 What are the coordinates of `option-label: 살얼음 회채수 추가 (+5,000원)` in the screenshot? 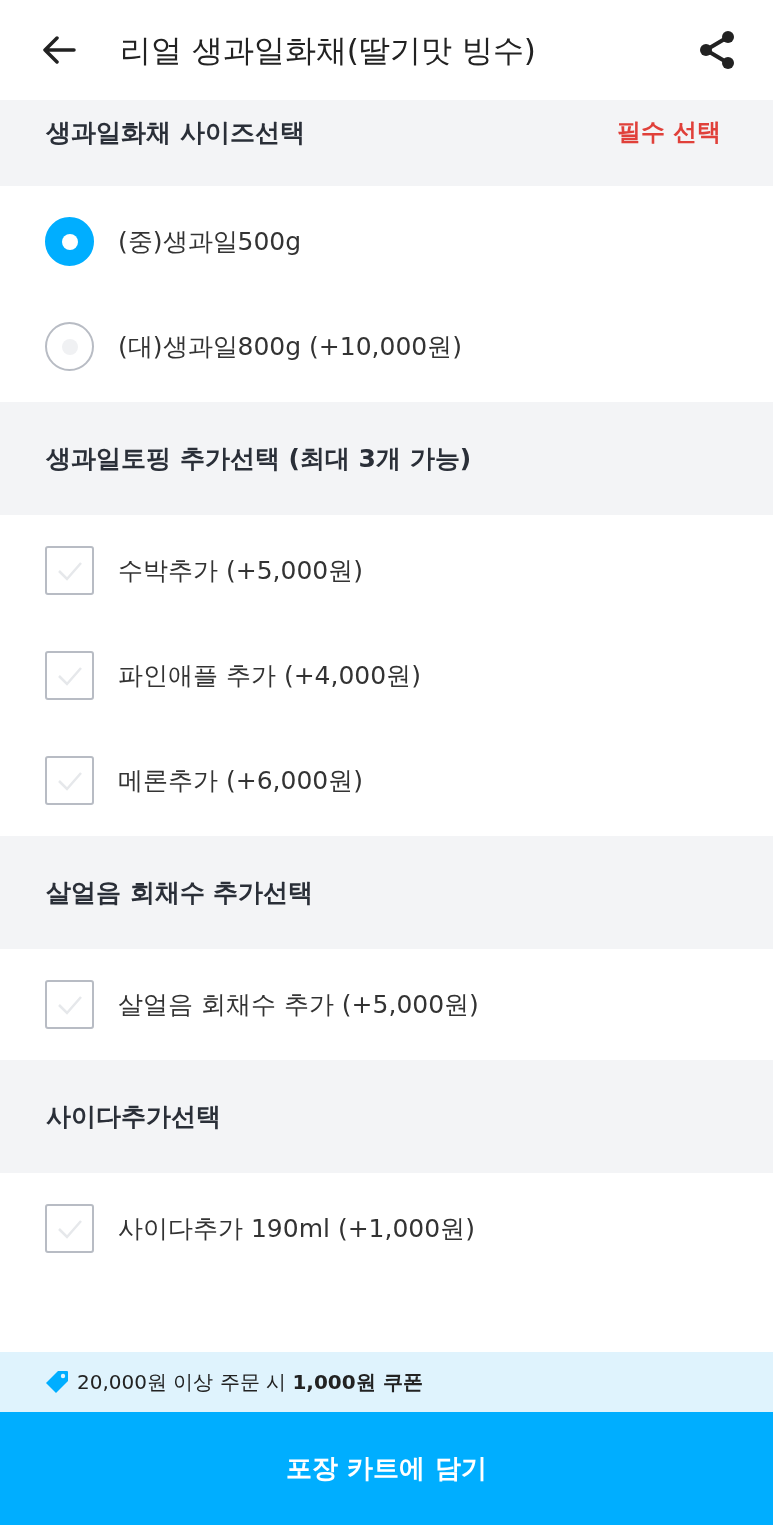 It's located at (298, 1004).